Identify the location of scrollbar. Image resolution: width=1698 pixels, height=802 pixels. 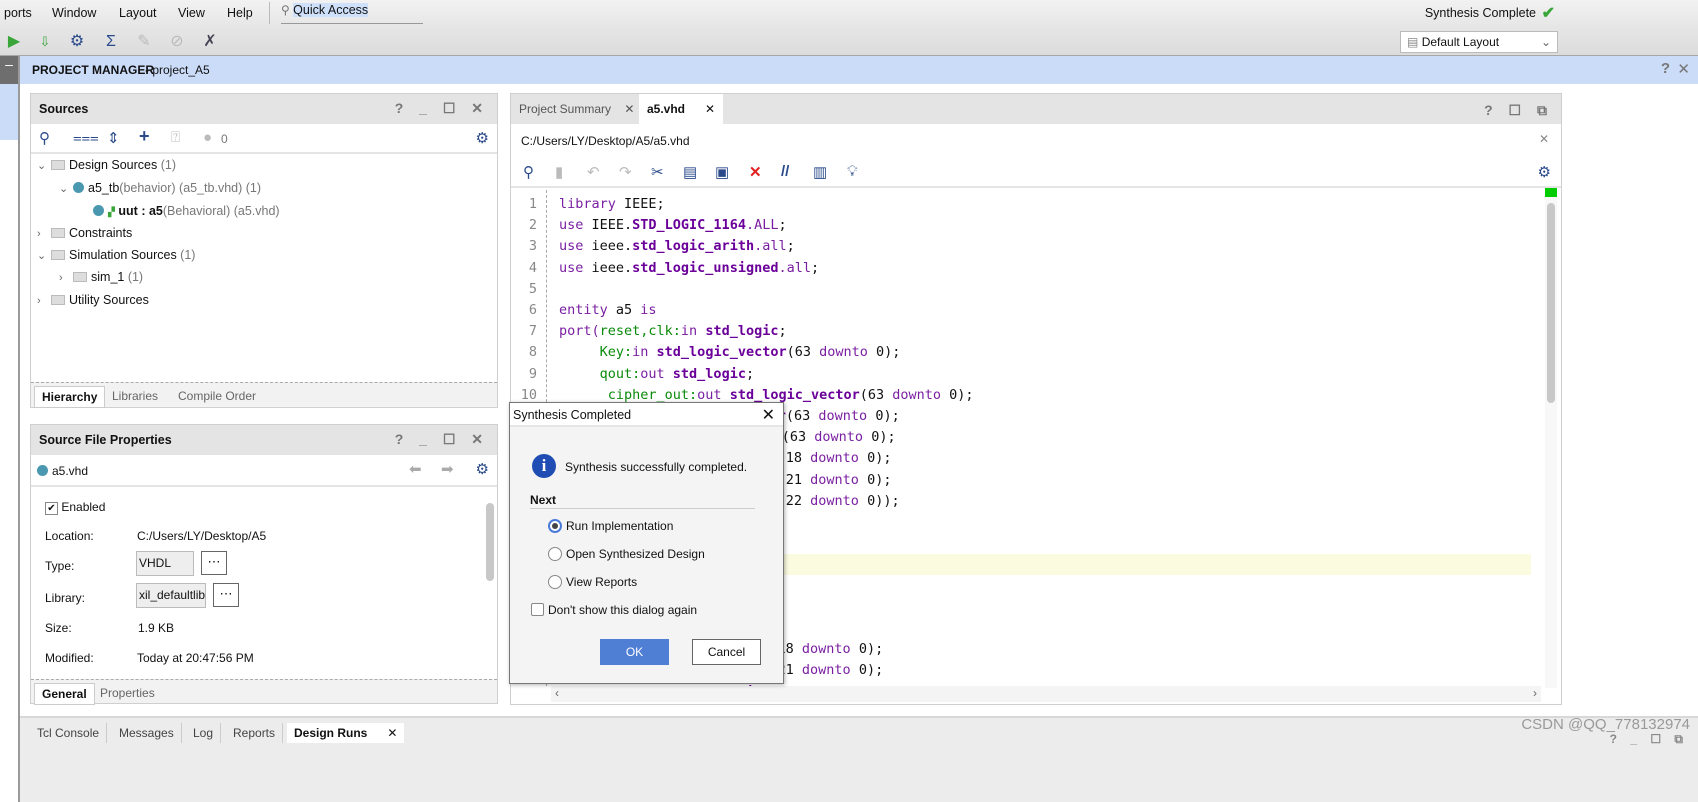
(490, 583).